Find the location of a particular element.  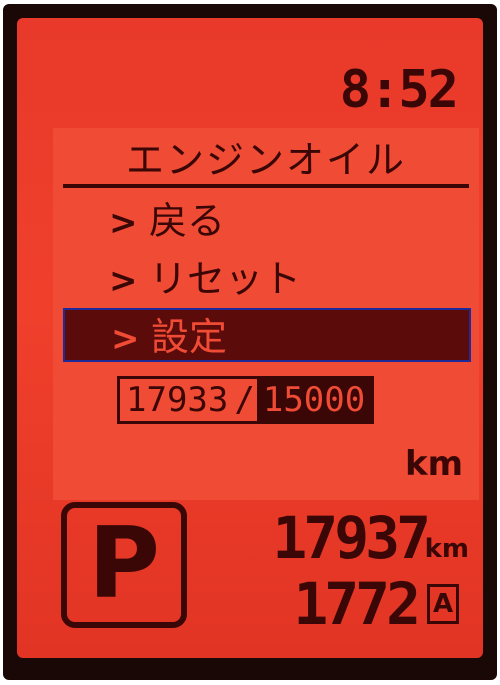

menu-item-label: 設定 is located at coordinates (189, 337).